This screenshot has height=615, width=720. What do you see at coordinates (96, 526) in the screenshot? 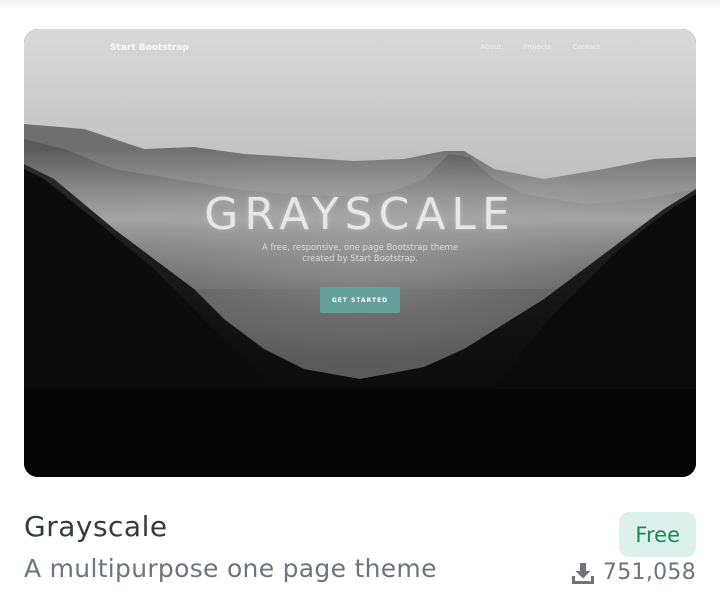
I see `theme-title: Grayscale` at bounding box center [96, 526].